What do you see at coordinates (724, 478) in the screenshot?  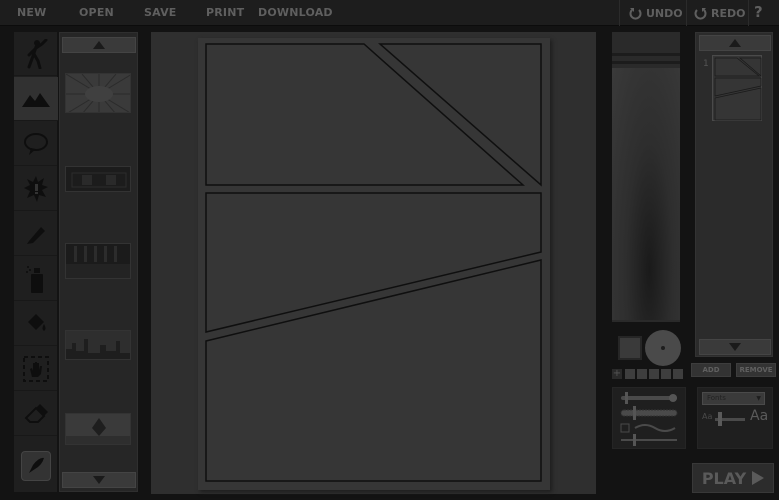 I see `play-label: PLAY` at bounding box center [724, 478].